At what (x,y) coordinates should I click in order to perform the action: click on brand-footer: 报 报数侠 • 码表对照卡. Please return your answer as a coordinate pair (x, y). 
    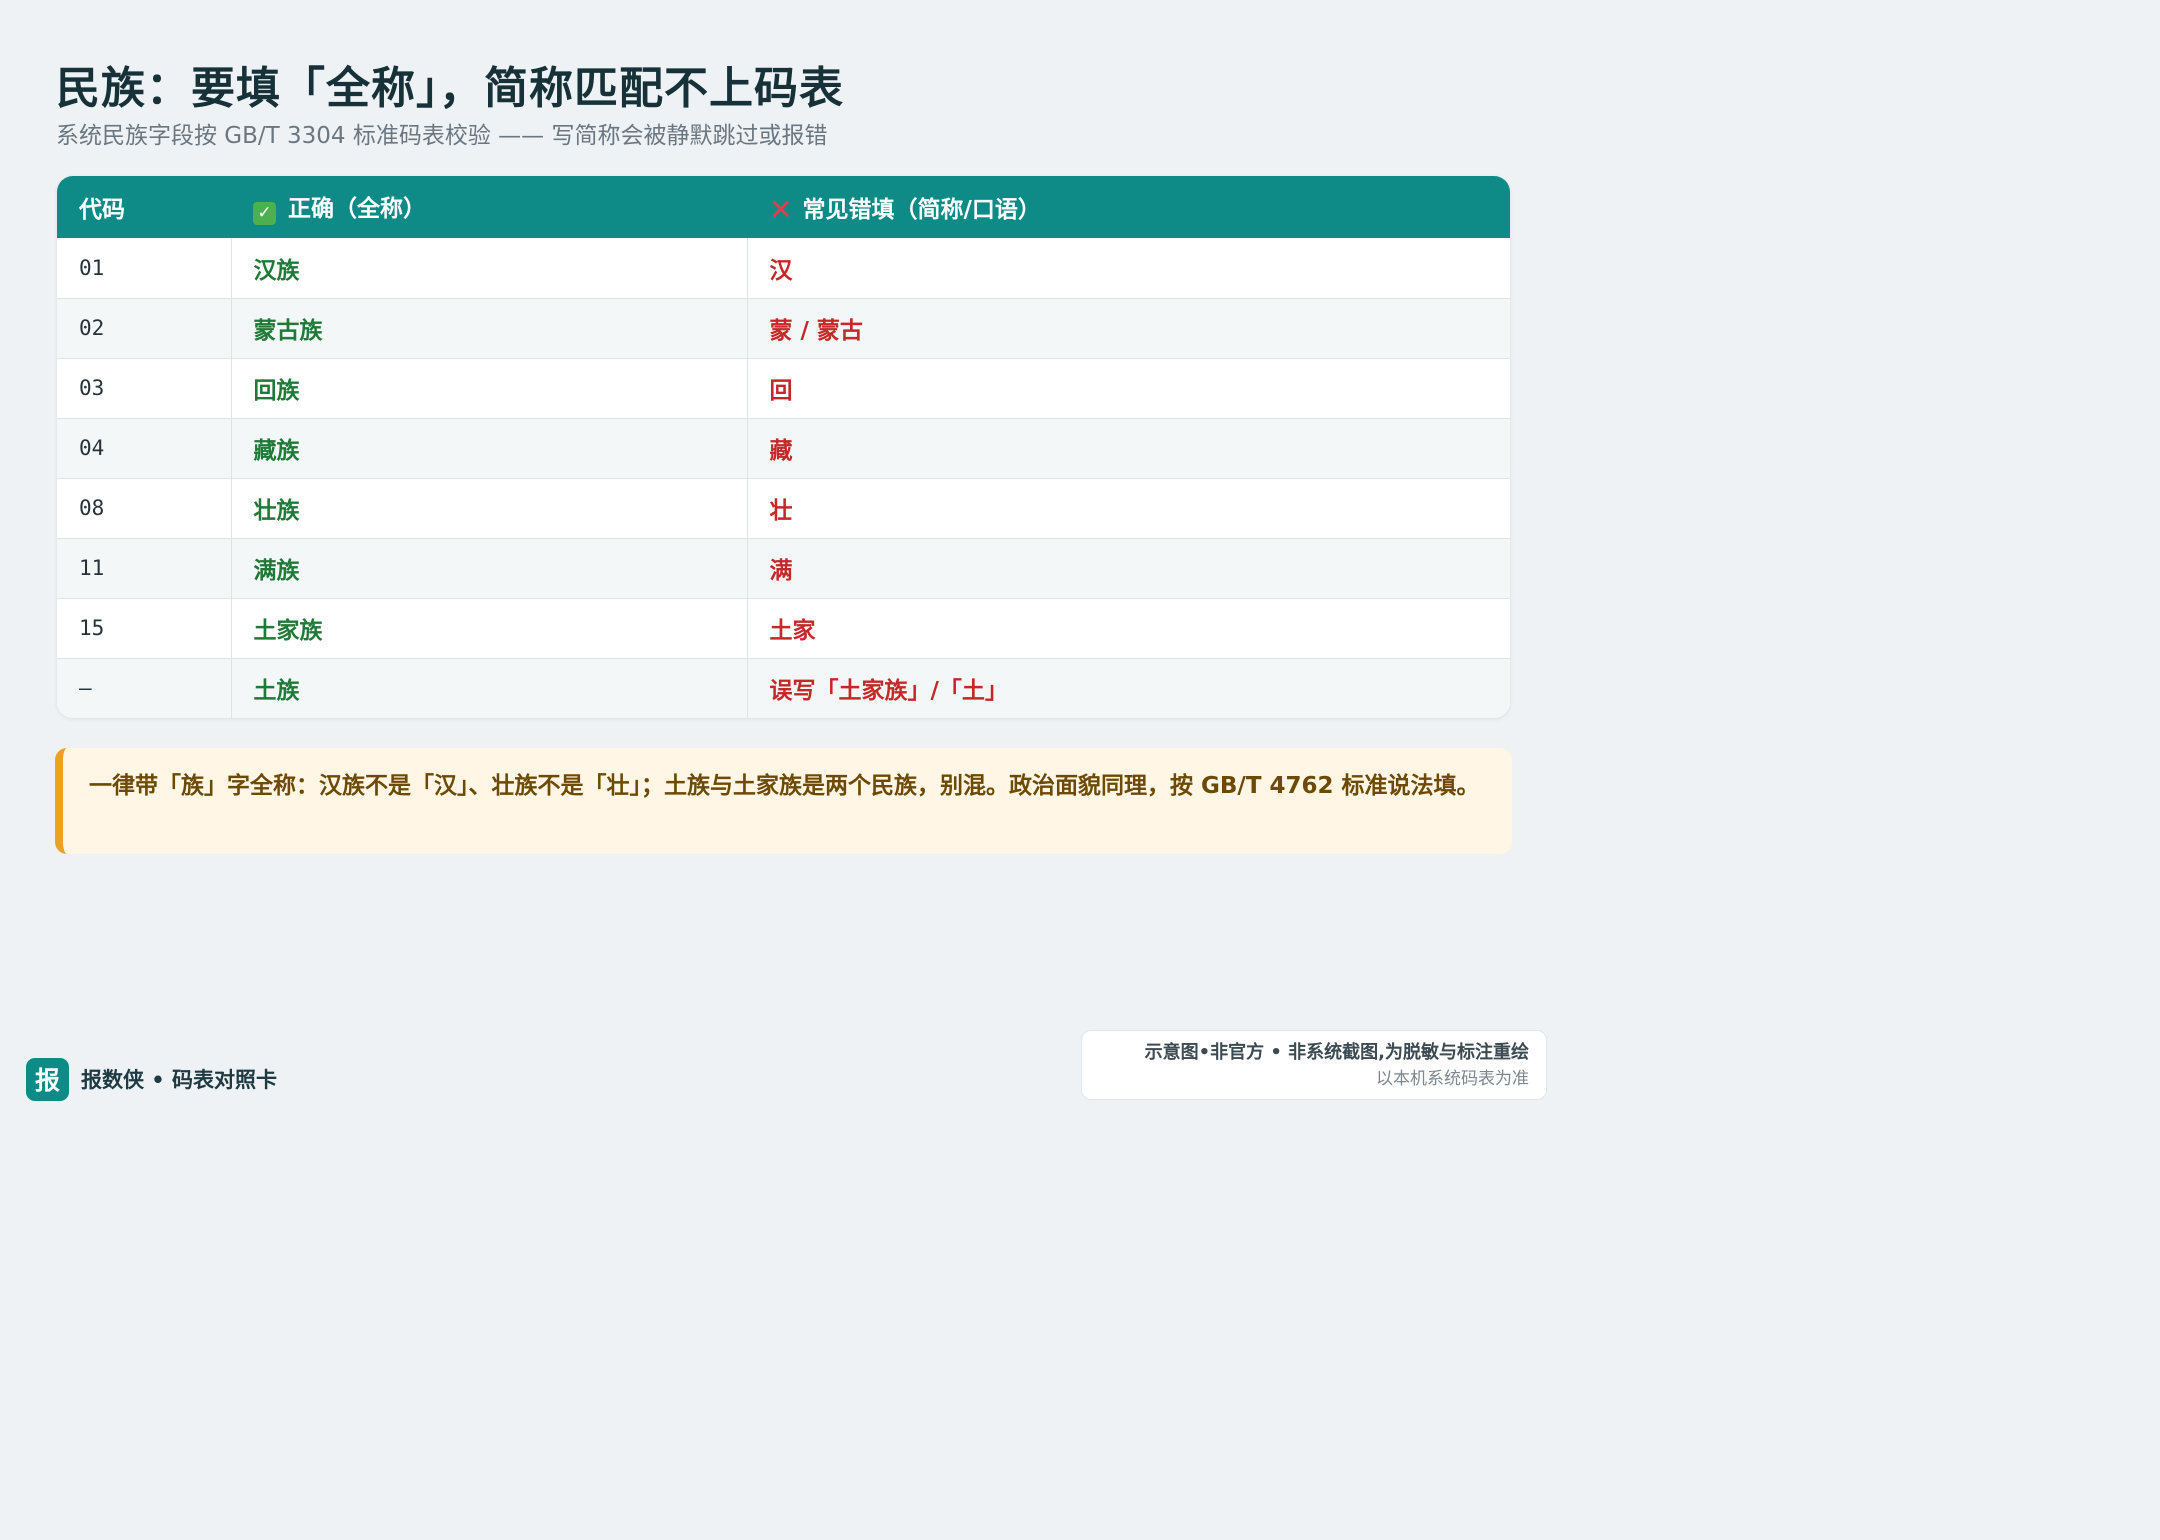
    Looking at the image, I should click on (152, 1079).